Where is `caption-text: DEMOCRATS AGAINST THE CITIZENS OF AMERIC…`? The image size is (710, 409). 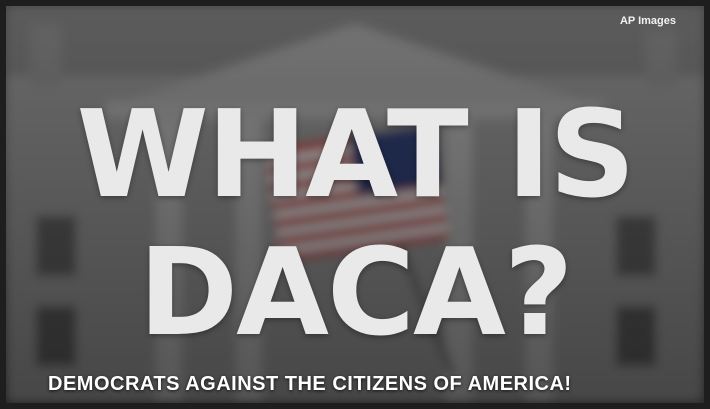
caption-text: DEMOCRATS AGAINST THE CITIZENS OF AMERIC… is located at coordinates (310, 384).